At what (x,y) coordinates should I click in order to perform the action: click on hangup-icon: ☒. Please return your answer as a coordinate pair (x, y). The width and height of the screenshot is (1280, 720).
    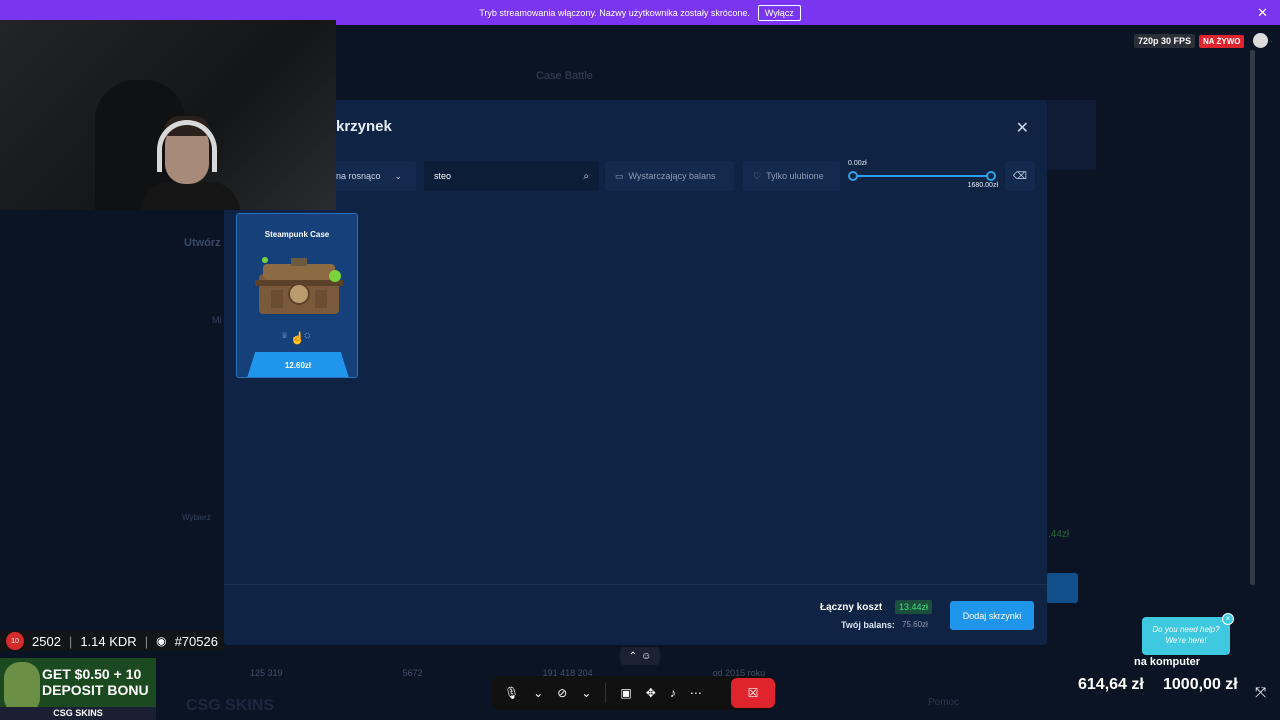
    Looking at the image, I should click on (753, 693).